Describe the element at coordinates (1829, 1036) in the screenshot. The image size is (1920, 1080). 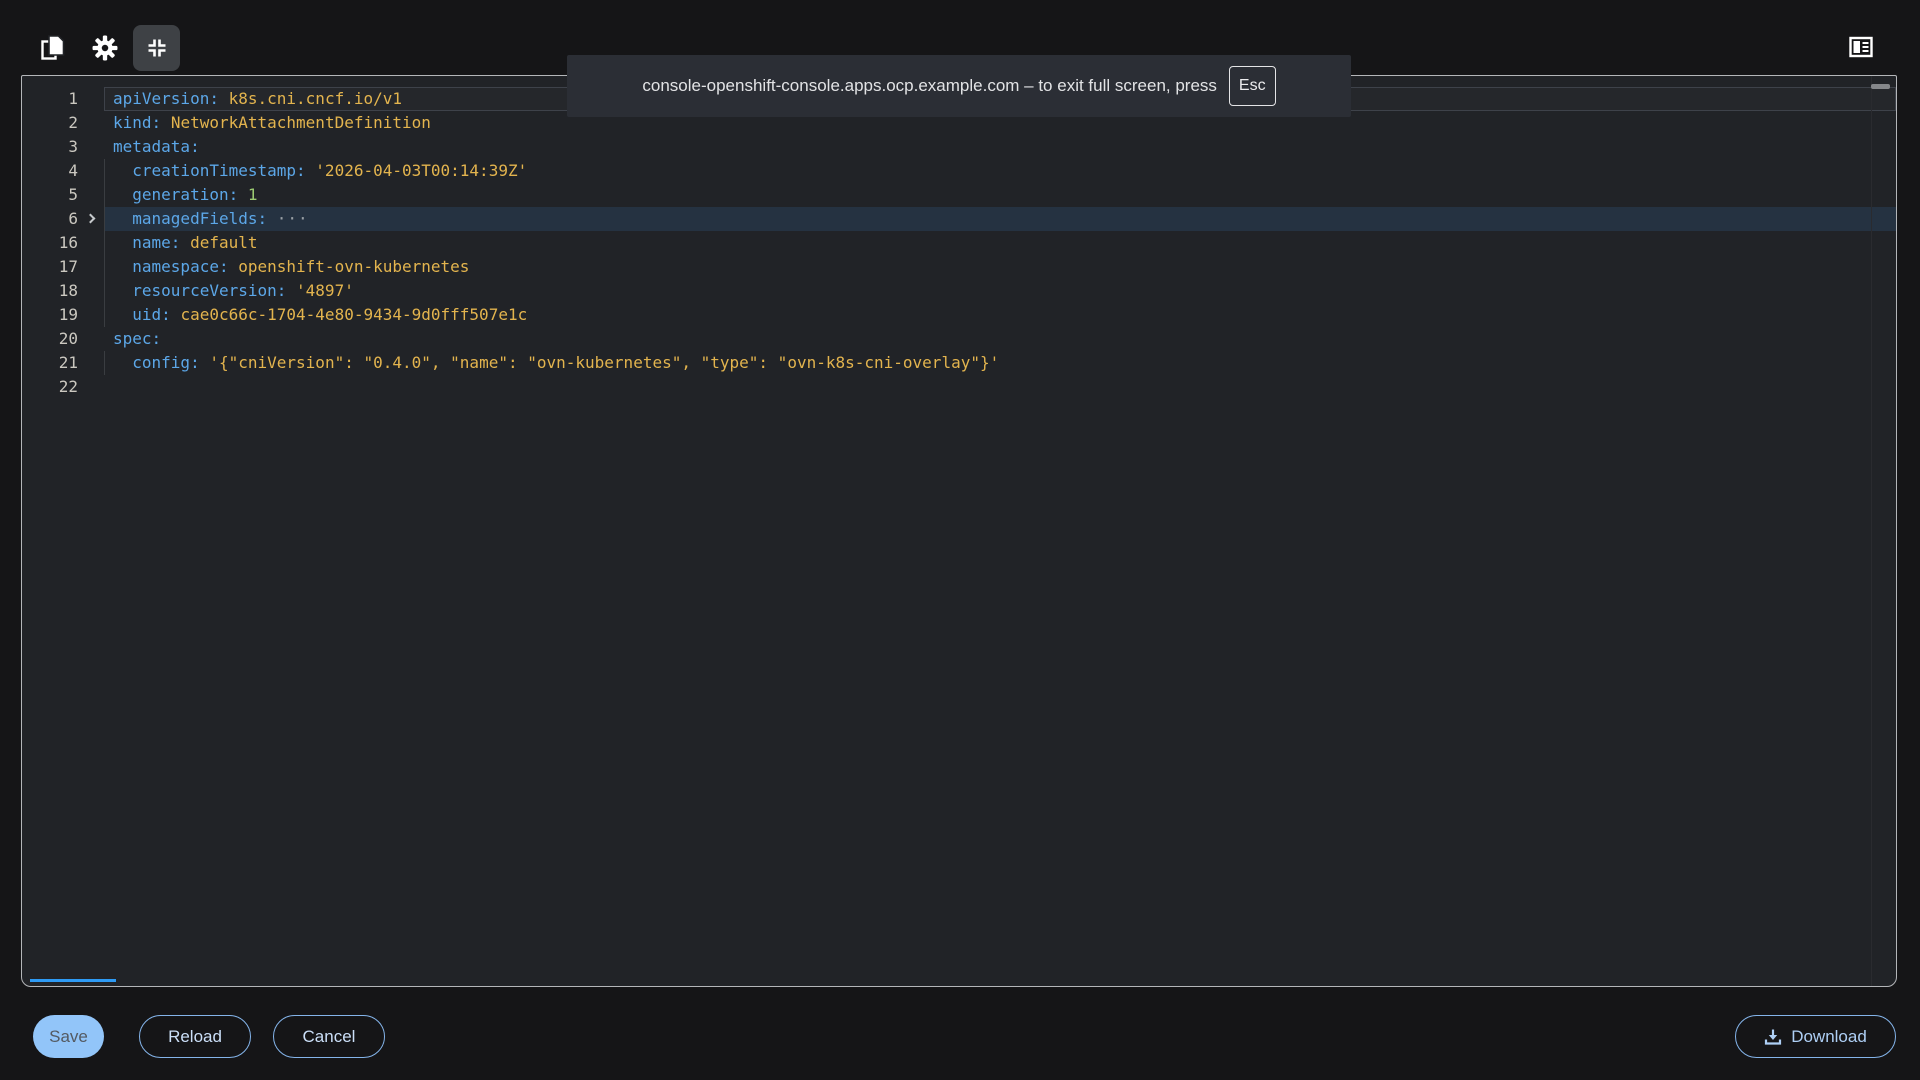
I see `download-button-label: Download` at that location.